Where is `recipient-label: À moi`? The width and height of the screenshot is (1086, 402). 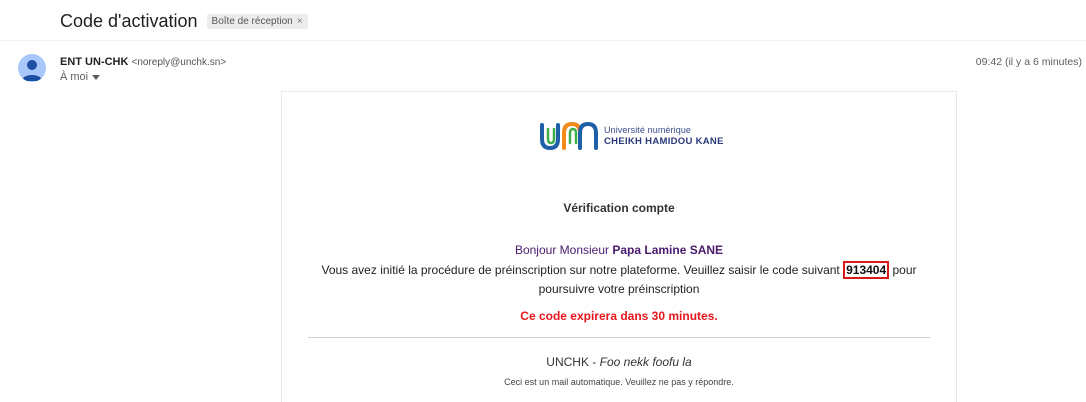
recipient-label: À moi is located at coordinates (74, 77).